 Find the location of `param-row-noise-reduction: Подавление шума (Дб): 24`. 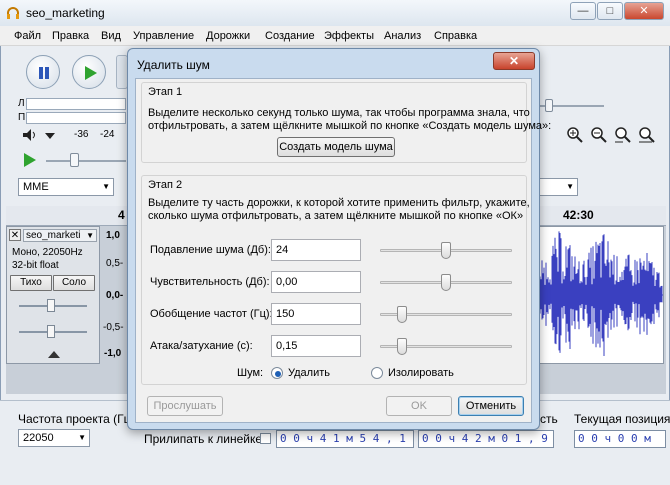

param-row-noise-reduction: Подавление шума (Дб): 24 is located at coordinates (334, 251).